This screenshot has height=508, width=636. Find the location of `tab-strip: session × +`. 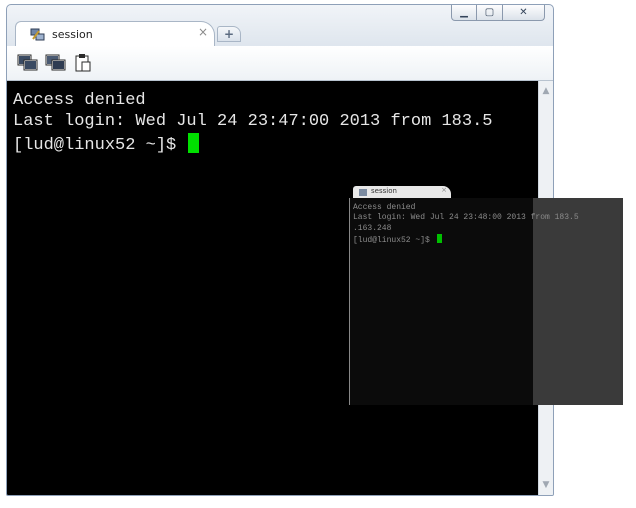

tab-strip: session × + is located at coordinates (280, 33).